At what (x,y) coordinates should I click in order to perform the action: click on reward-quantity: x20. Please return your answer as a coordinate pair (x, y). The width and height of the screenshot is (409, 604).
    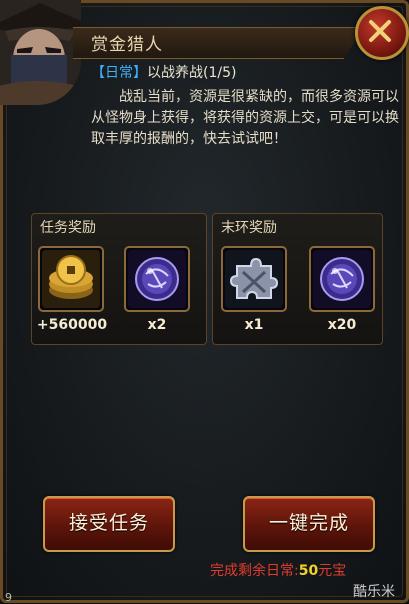
    Looking at the image, I should click on (342, 325).